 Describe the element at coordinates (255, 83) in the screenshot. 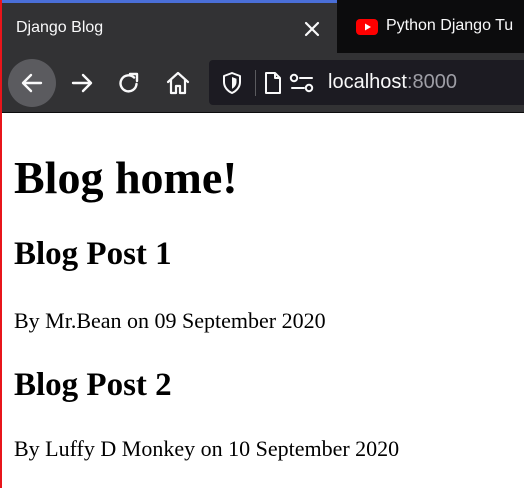

I see `divider` at that location.